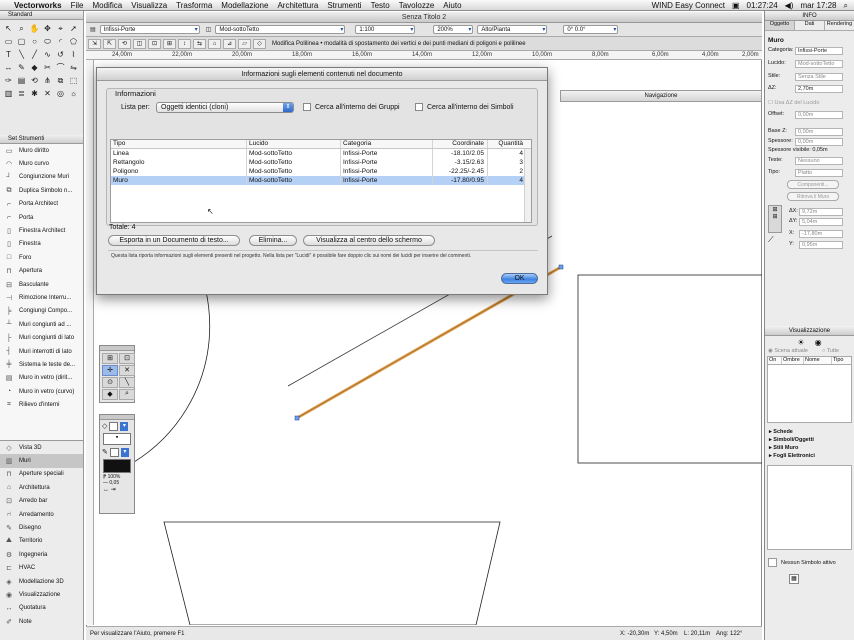 This screenshot has height=640, width=854. Describe the element at coordinates (60, 28) in the screenshot. I see `selection-tool-icon: ⌖` at that location.